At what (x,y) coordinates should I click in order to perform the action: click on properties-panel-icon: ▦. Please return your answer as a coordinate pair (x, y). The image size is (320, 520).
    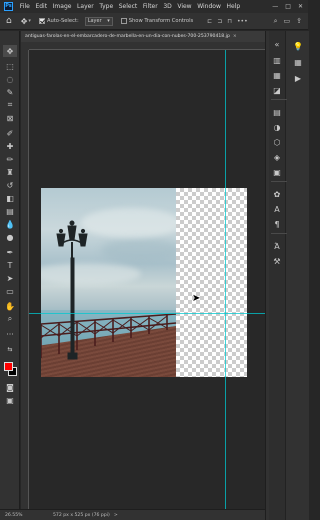
    Looking at the image, I should click on (277, 75).